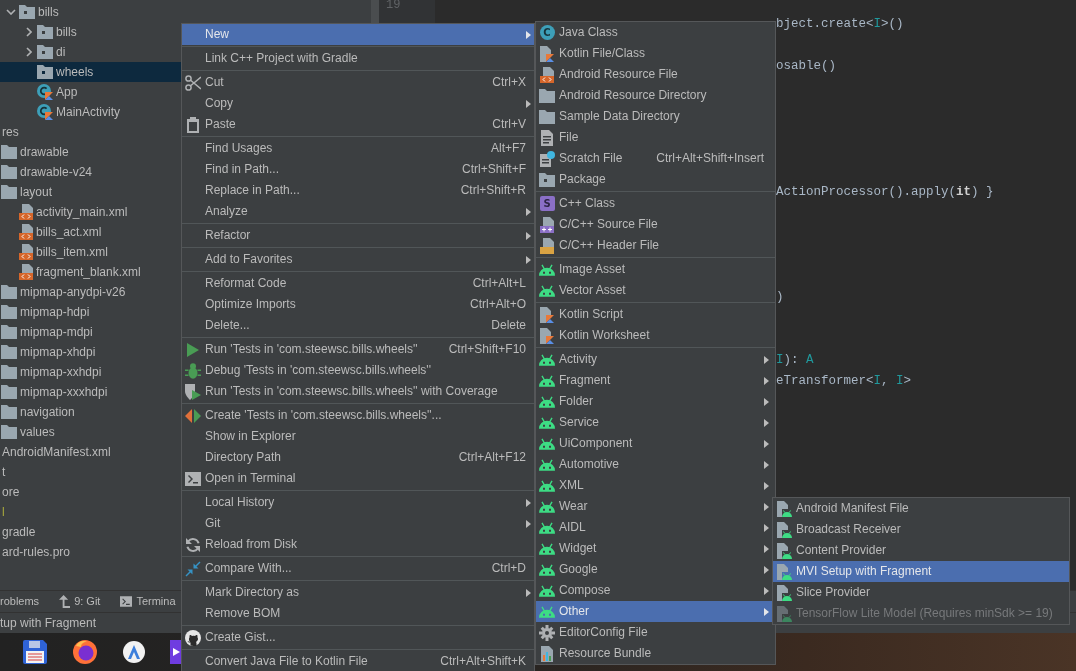 This screenshot has width=1076, height=671. What do you see at coordinates (921, 592) in the screenshot?
I see `menu-item: Slice Provider` at bounding box center [921, 592].